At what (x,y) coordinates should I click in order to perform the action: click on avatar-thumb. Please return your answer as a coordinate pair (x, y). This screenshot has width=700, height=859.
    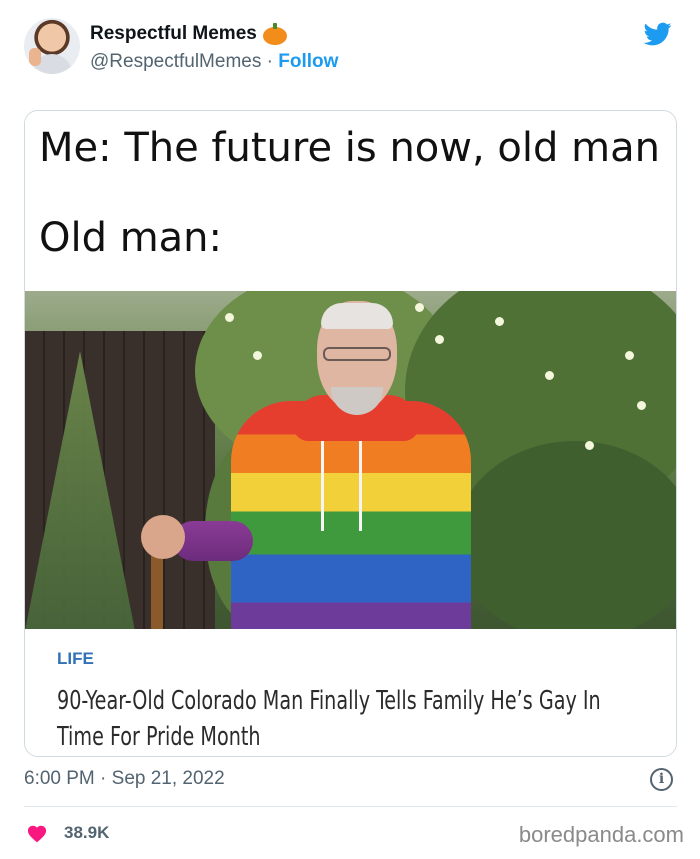
    Looking at the image, I should click on (35, 57).